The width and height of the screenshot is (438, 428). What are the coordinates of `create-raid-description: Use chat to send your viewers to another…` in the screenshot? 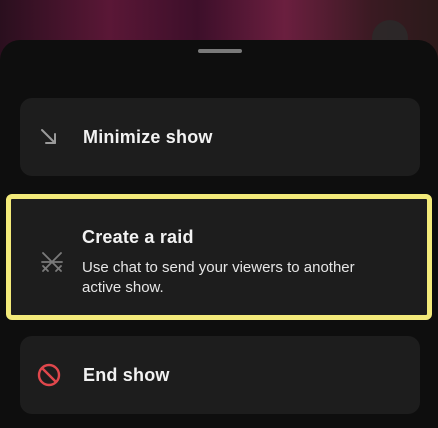 It's located at (218, 277).